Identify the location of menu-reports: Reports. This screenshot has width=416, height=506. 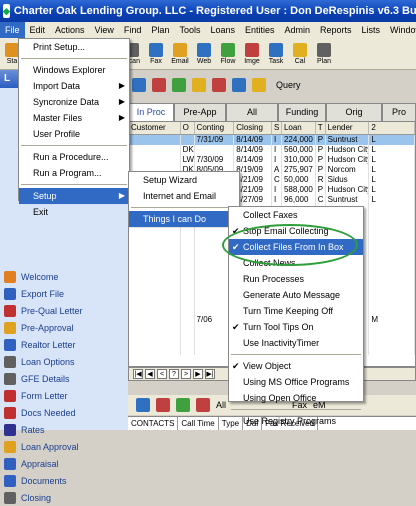
(336, 30).